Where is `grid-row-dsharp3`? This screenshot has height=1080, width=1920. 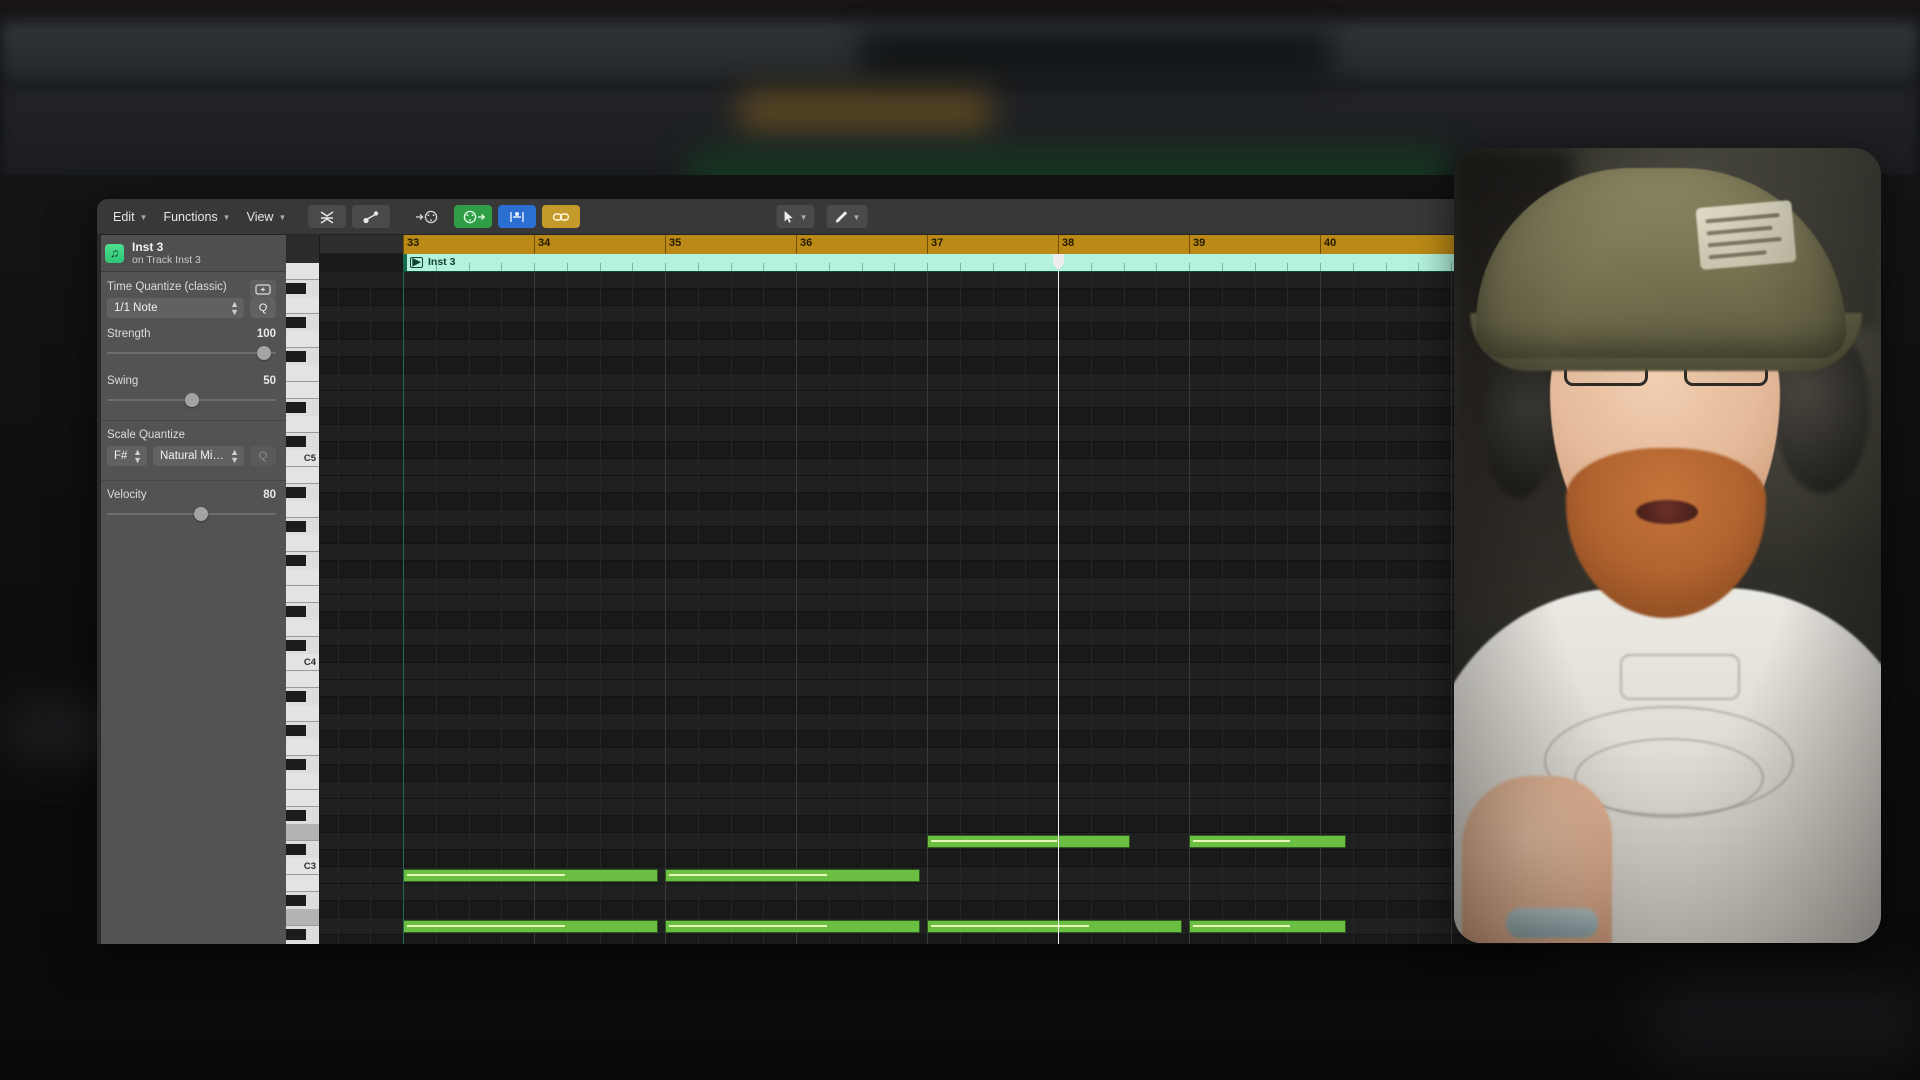
grid-row-dsharp3 is located at coordinates (933, 824).